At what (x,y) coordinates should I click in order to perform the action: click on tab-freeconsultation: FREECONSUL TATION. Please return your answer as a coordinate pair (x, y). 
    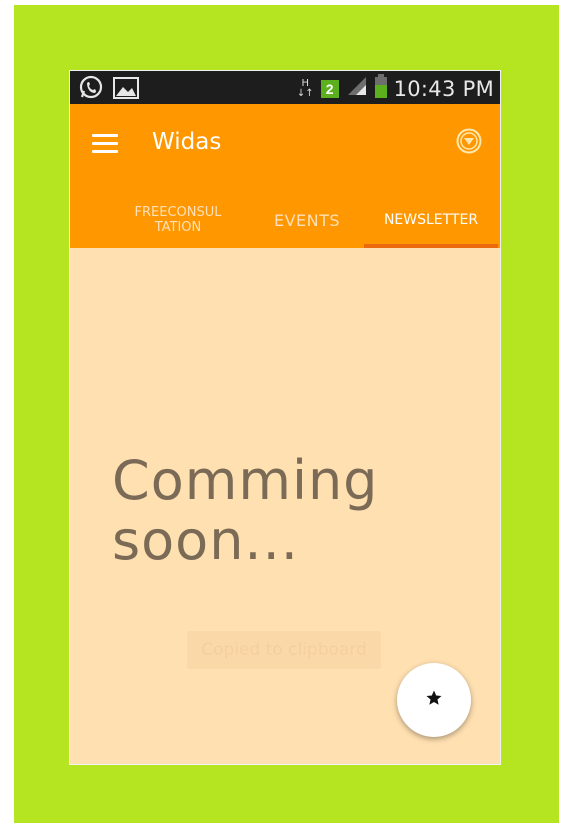
    Looking at the image, I should click on (178, 220).